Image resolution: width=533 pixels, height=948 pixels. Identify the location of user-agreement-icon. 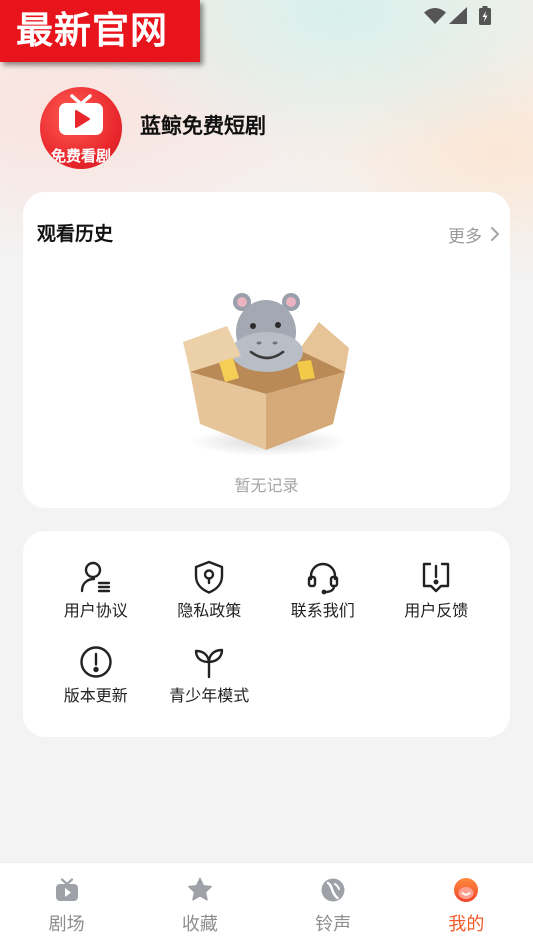
(95, 577).